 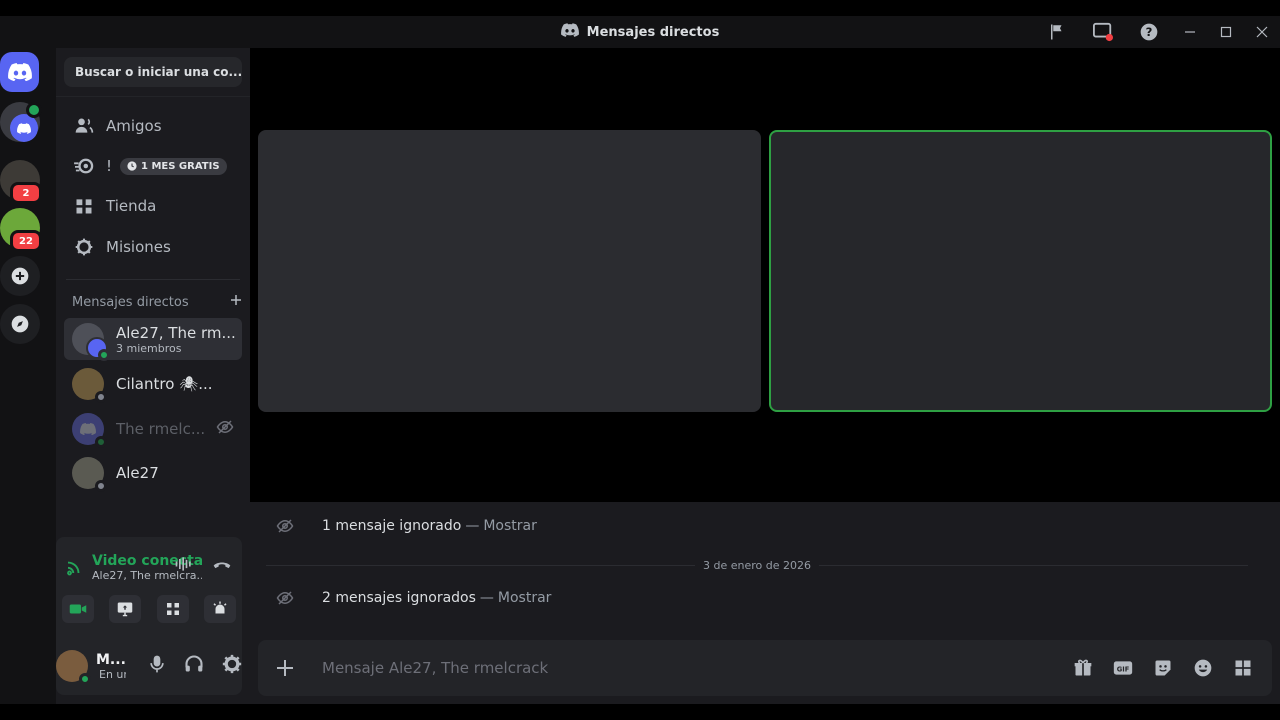 What do you see at coordinates (1262, 32) in the screenshot?
I see `close-icon` at bounding box center [1262, 32].